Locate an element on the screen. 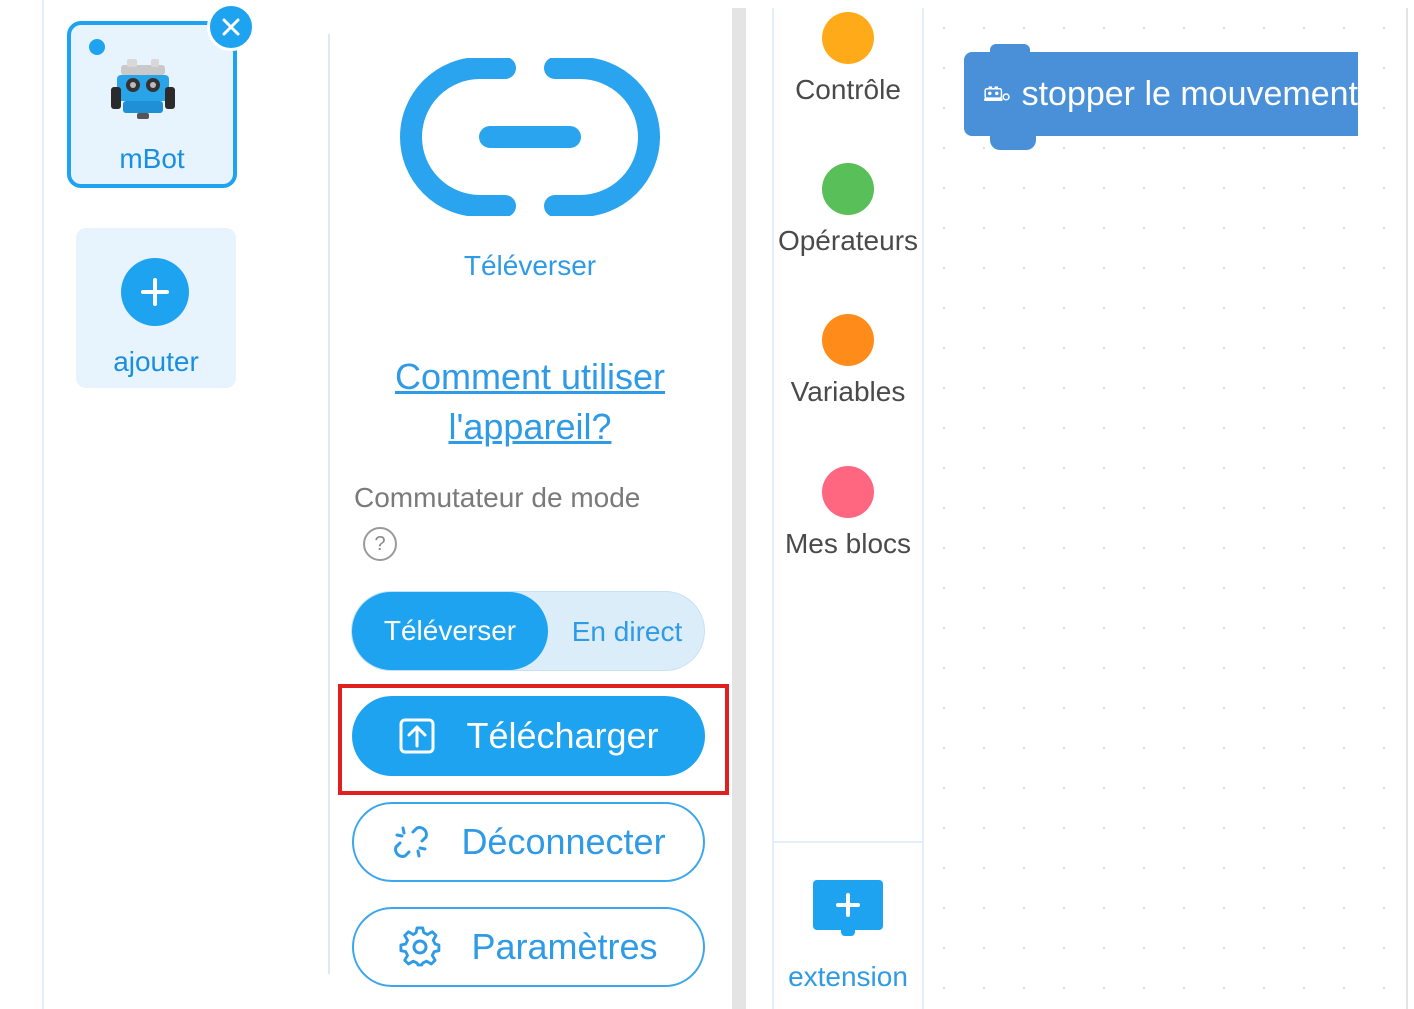 This screenshot has width=1414, height=1009. mode-option-upload: Téléverser is located at coordinates (450, 631).